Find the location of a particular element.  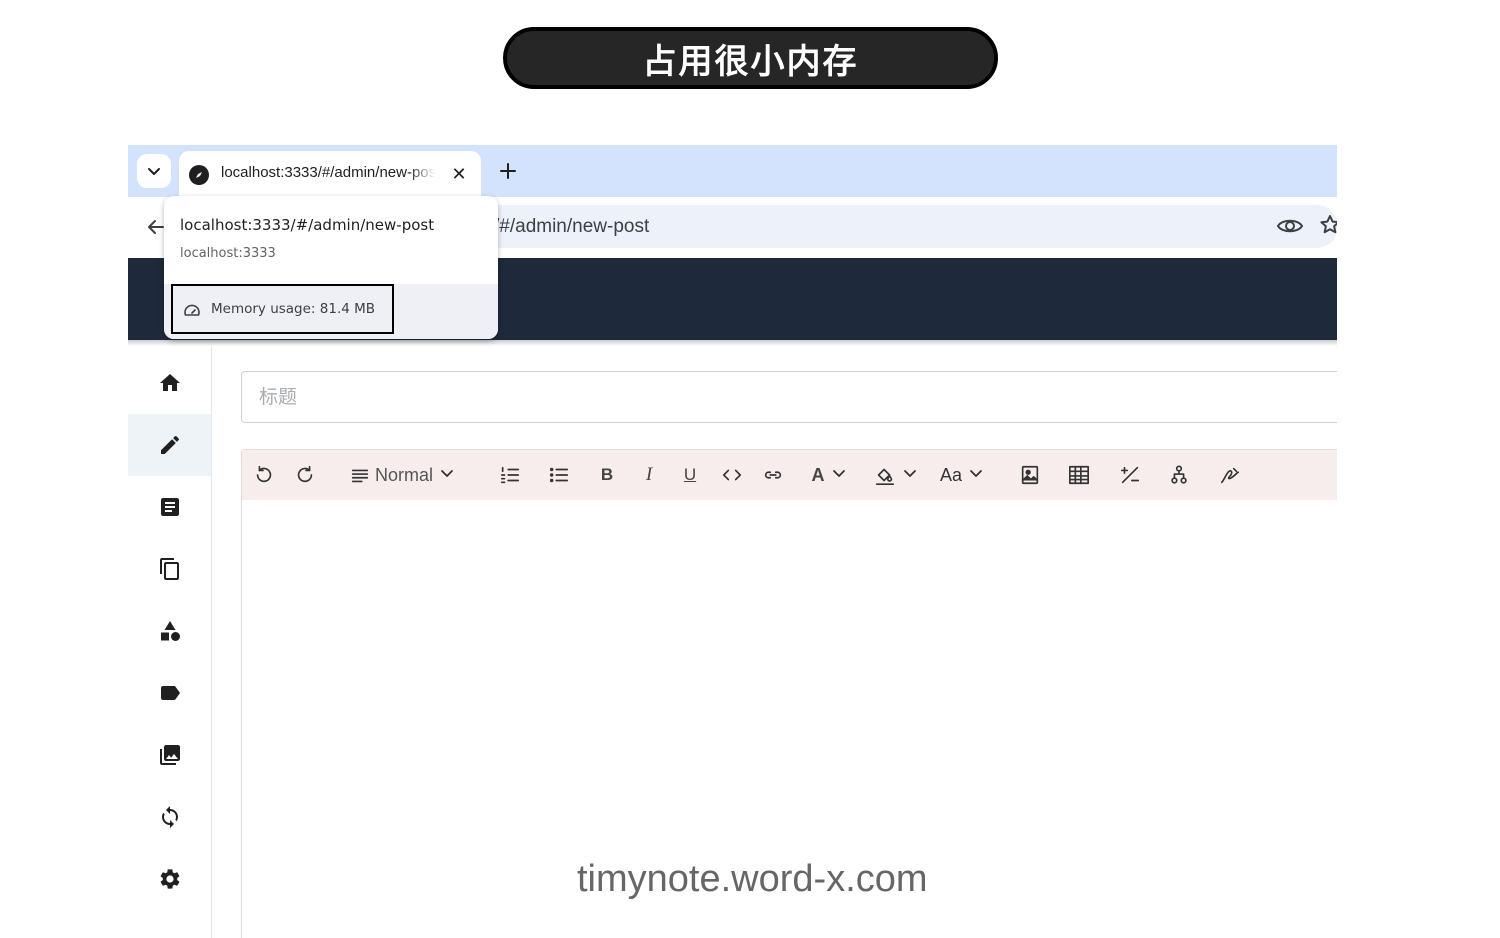

hover-card-title: localhost:3333/#/admin/new-post is located at coordinates (307, 225).